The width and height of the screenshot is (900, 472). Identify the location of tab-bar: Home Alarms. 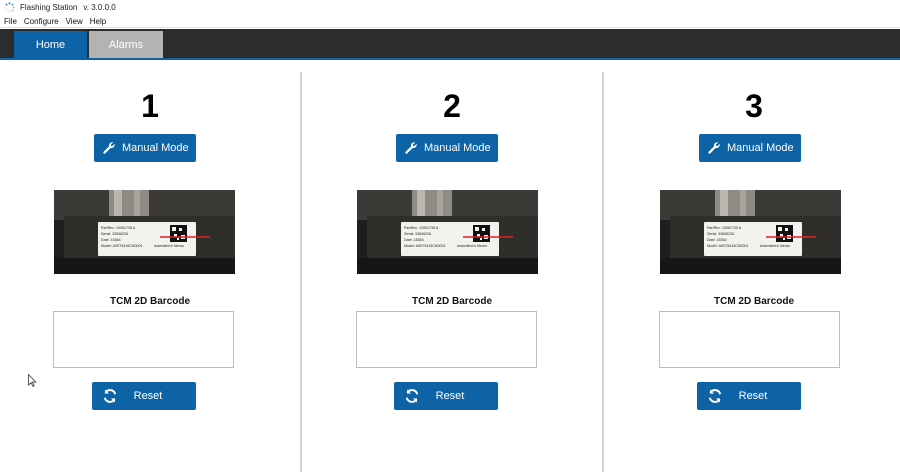
(450, 43).